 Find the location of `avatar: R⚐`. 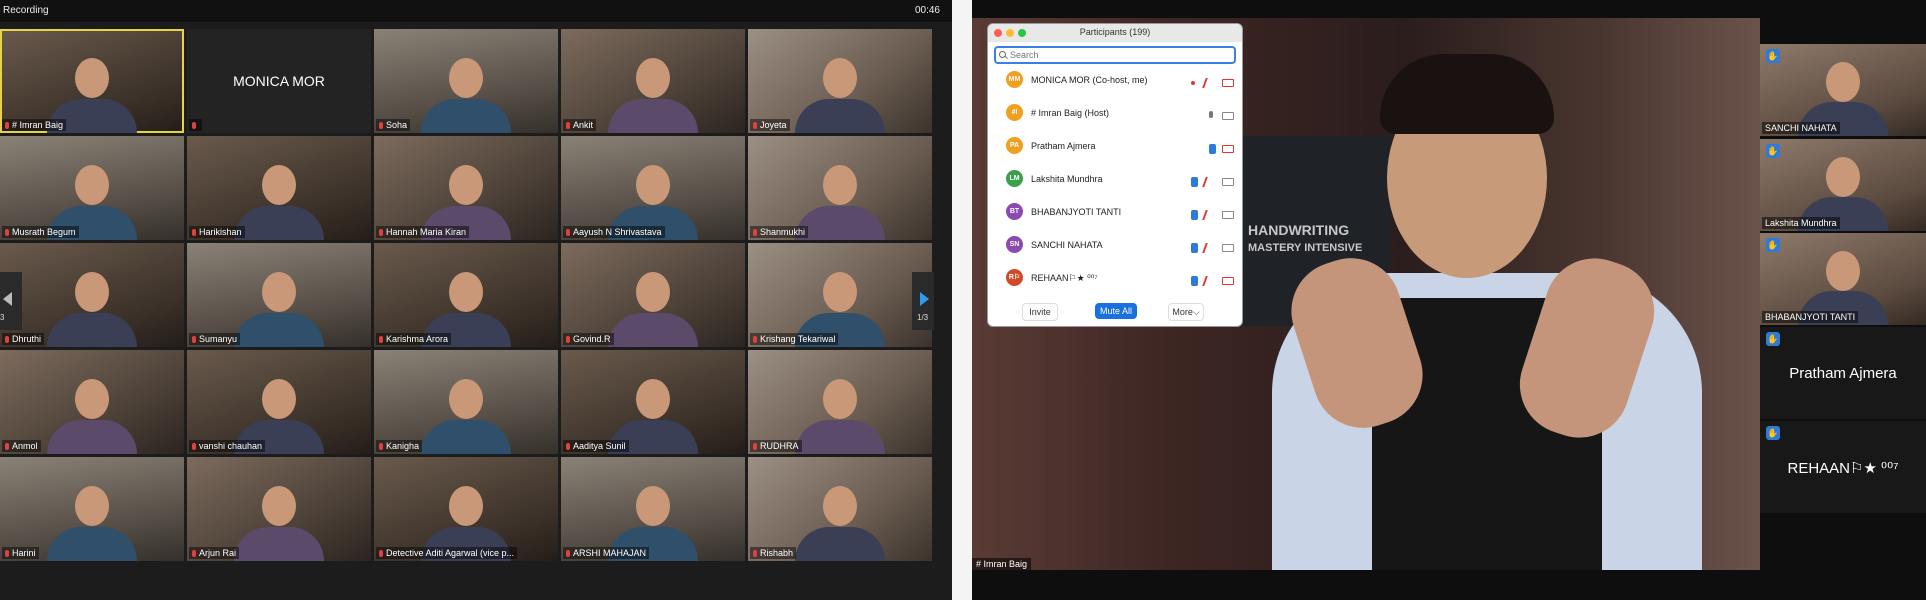

avatar: R⚐ is located at coordinates (1014, 277).